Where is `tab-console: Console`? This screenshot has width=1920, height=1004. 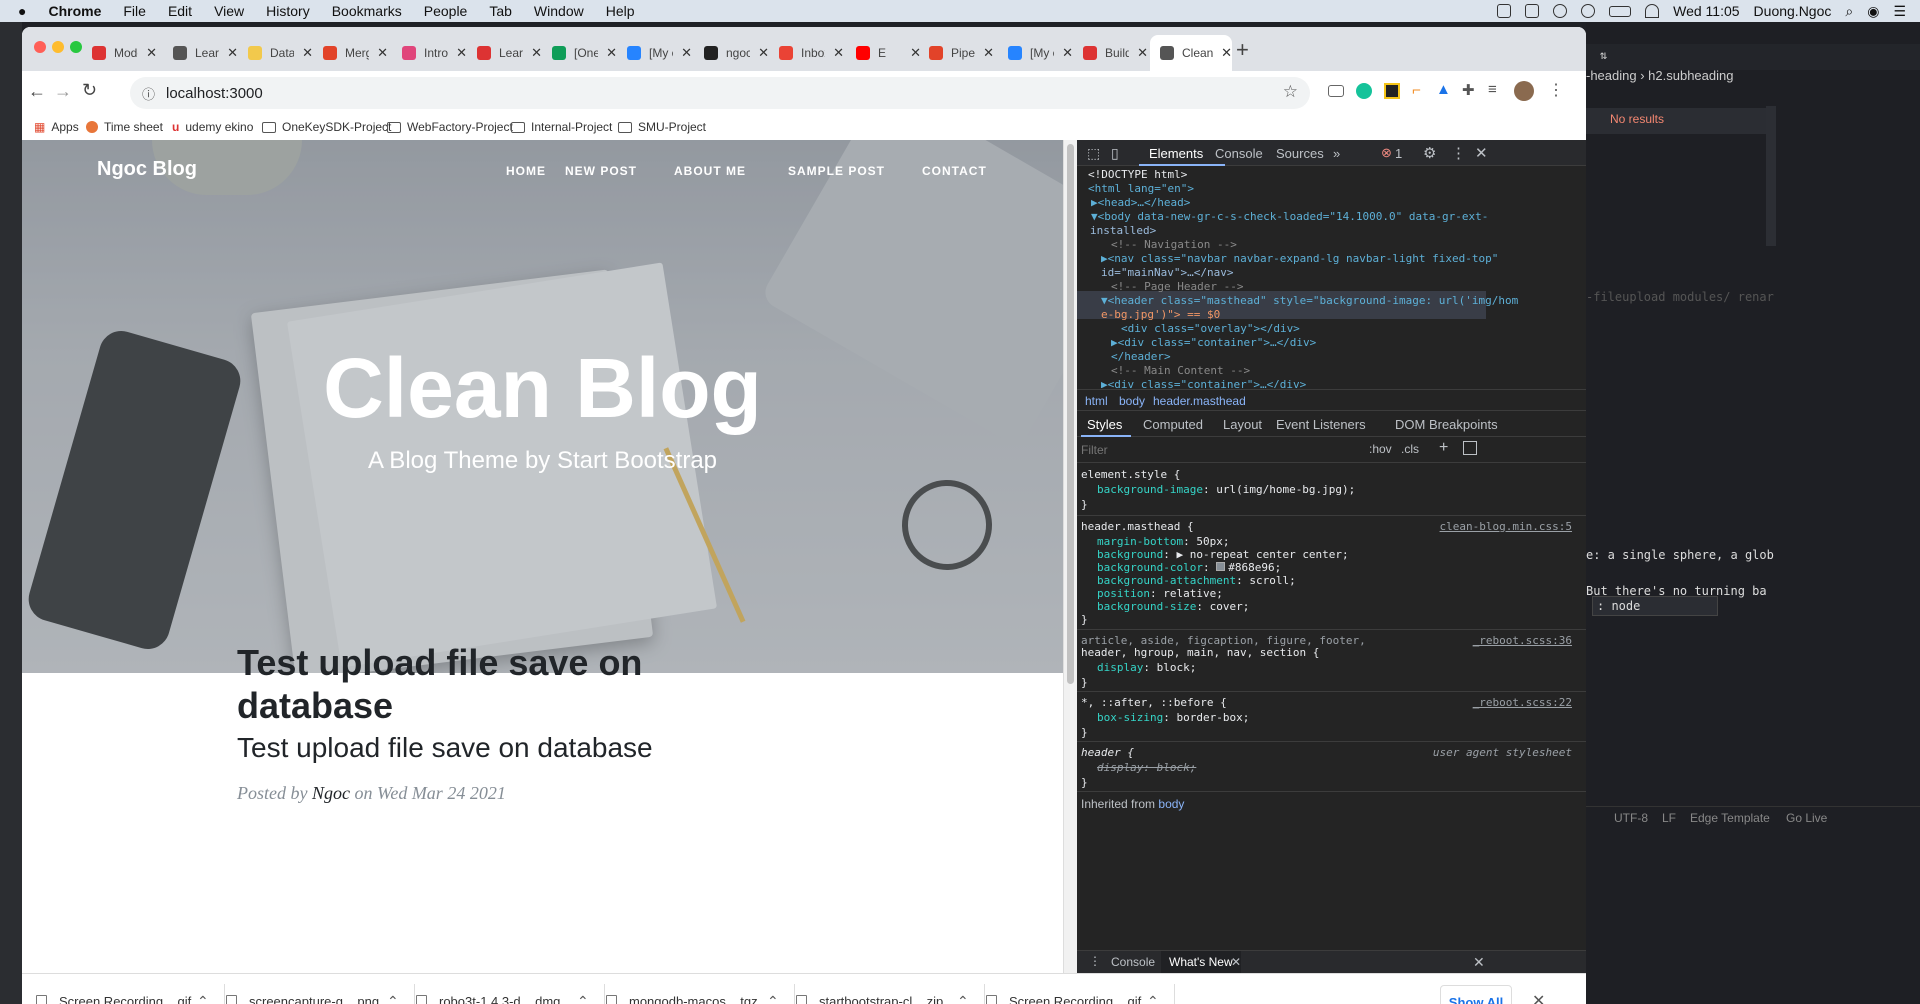 tab-console: Console is located at coordinates (1239, 153).